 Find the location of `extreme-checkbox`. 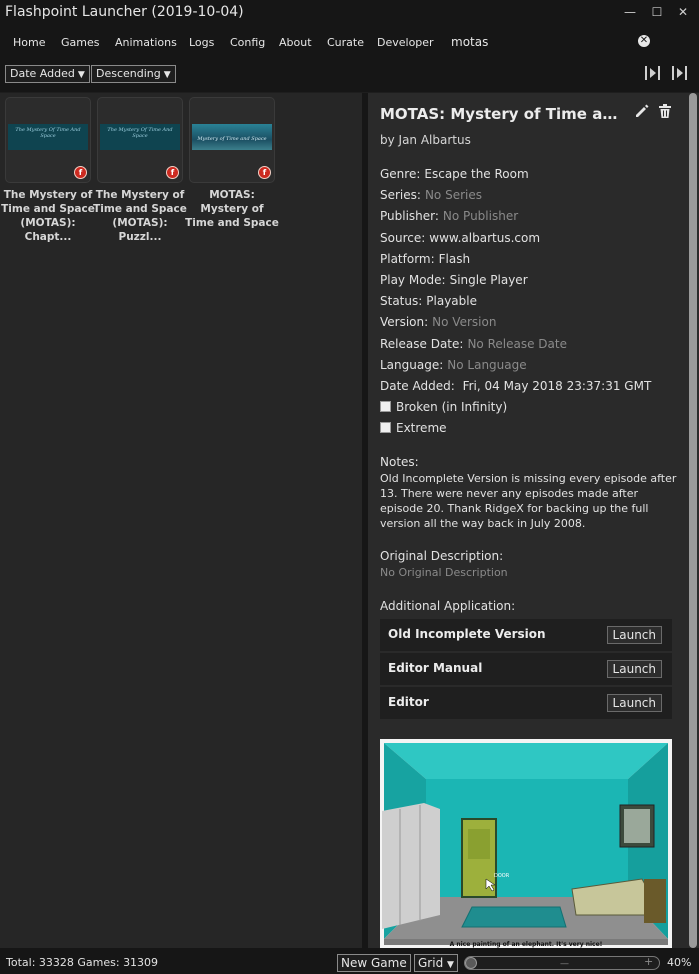

extreme-checkbox is located at coordinates (385, 427).